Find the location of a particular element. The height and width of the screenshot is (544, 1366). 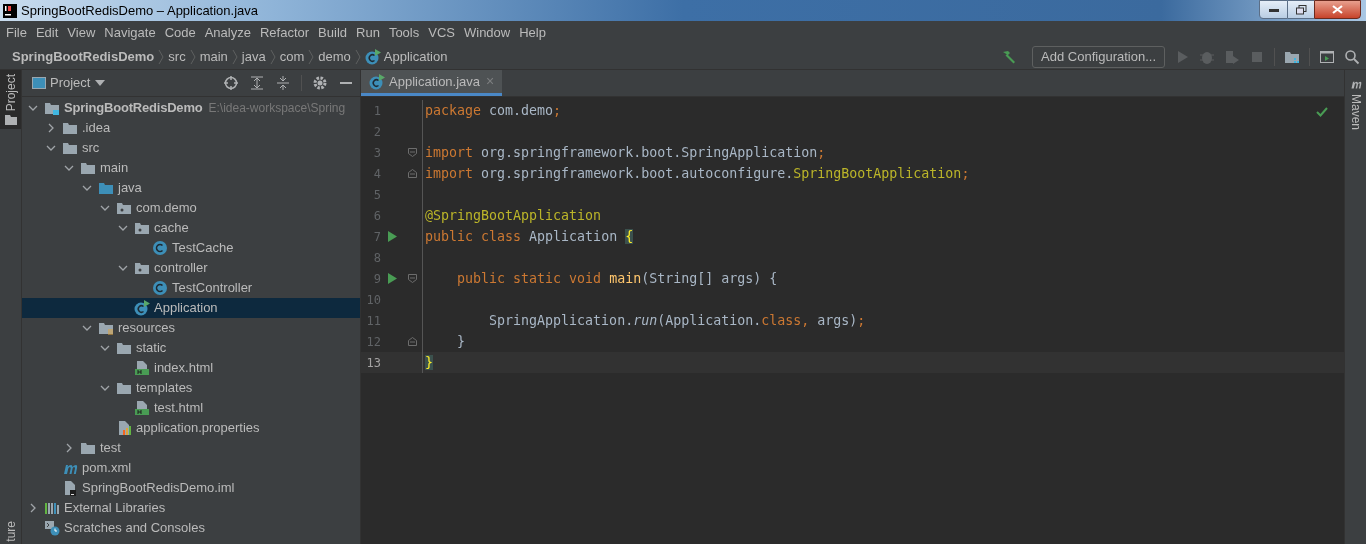

tree-item-label: java is located at coordinates (130, 188).